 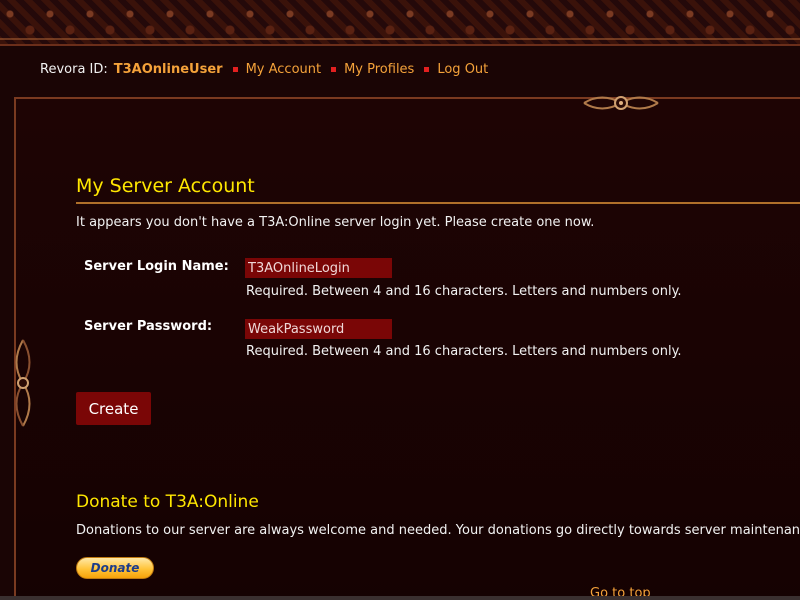 I want to click on nav-log-out-link: Log Out, so click(x=462, y=69).